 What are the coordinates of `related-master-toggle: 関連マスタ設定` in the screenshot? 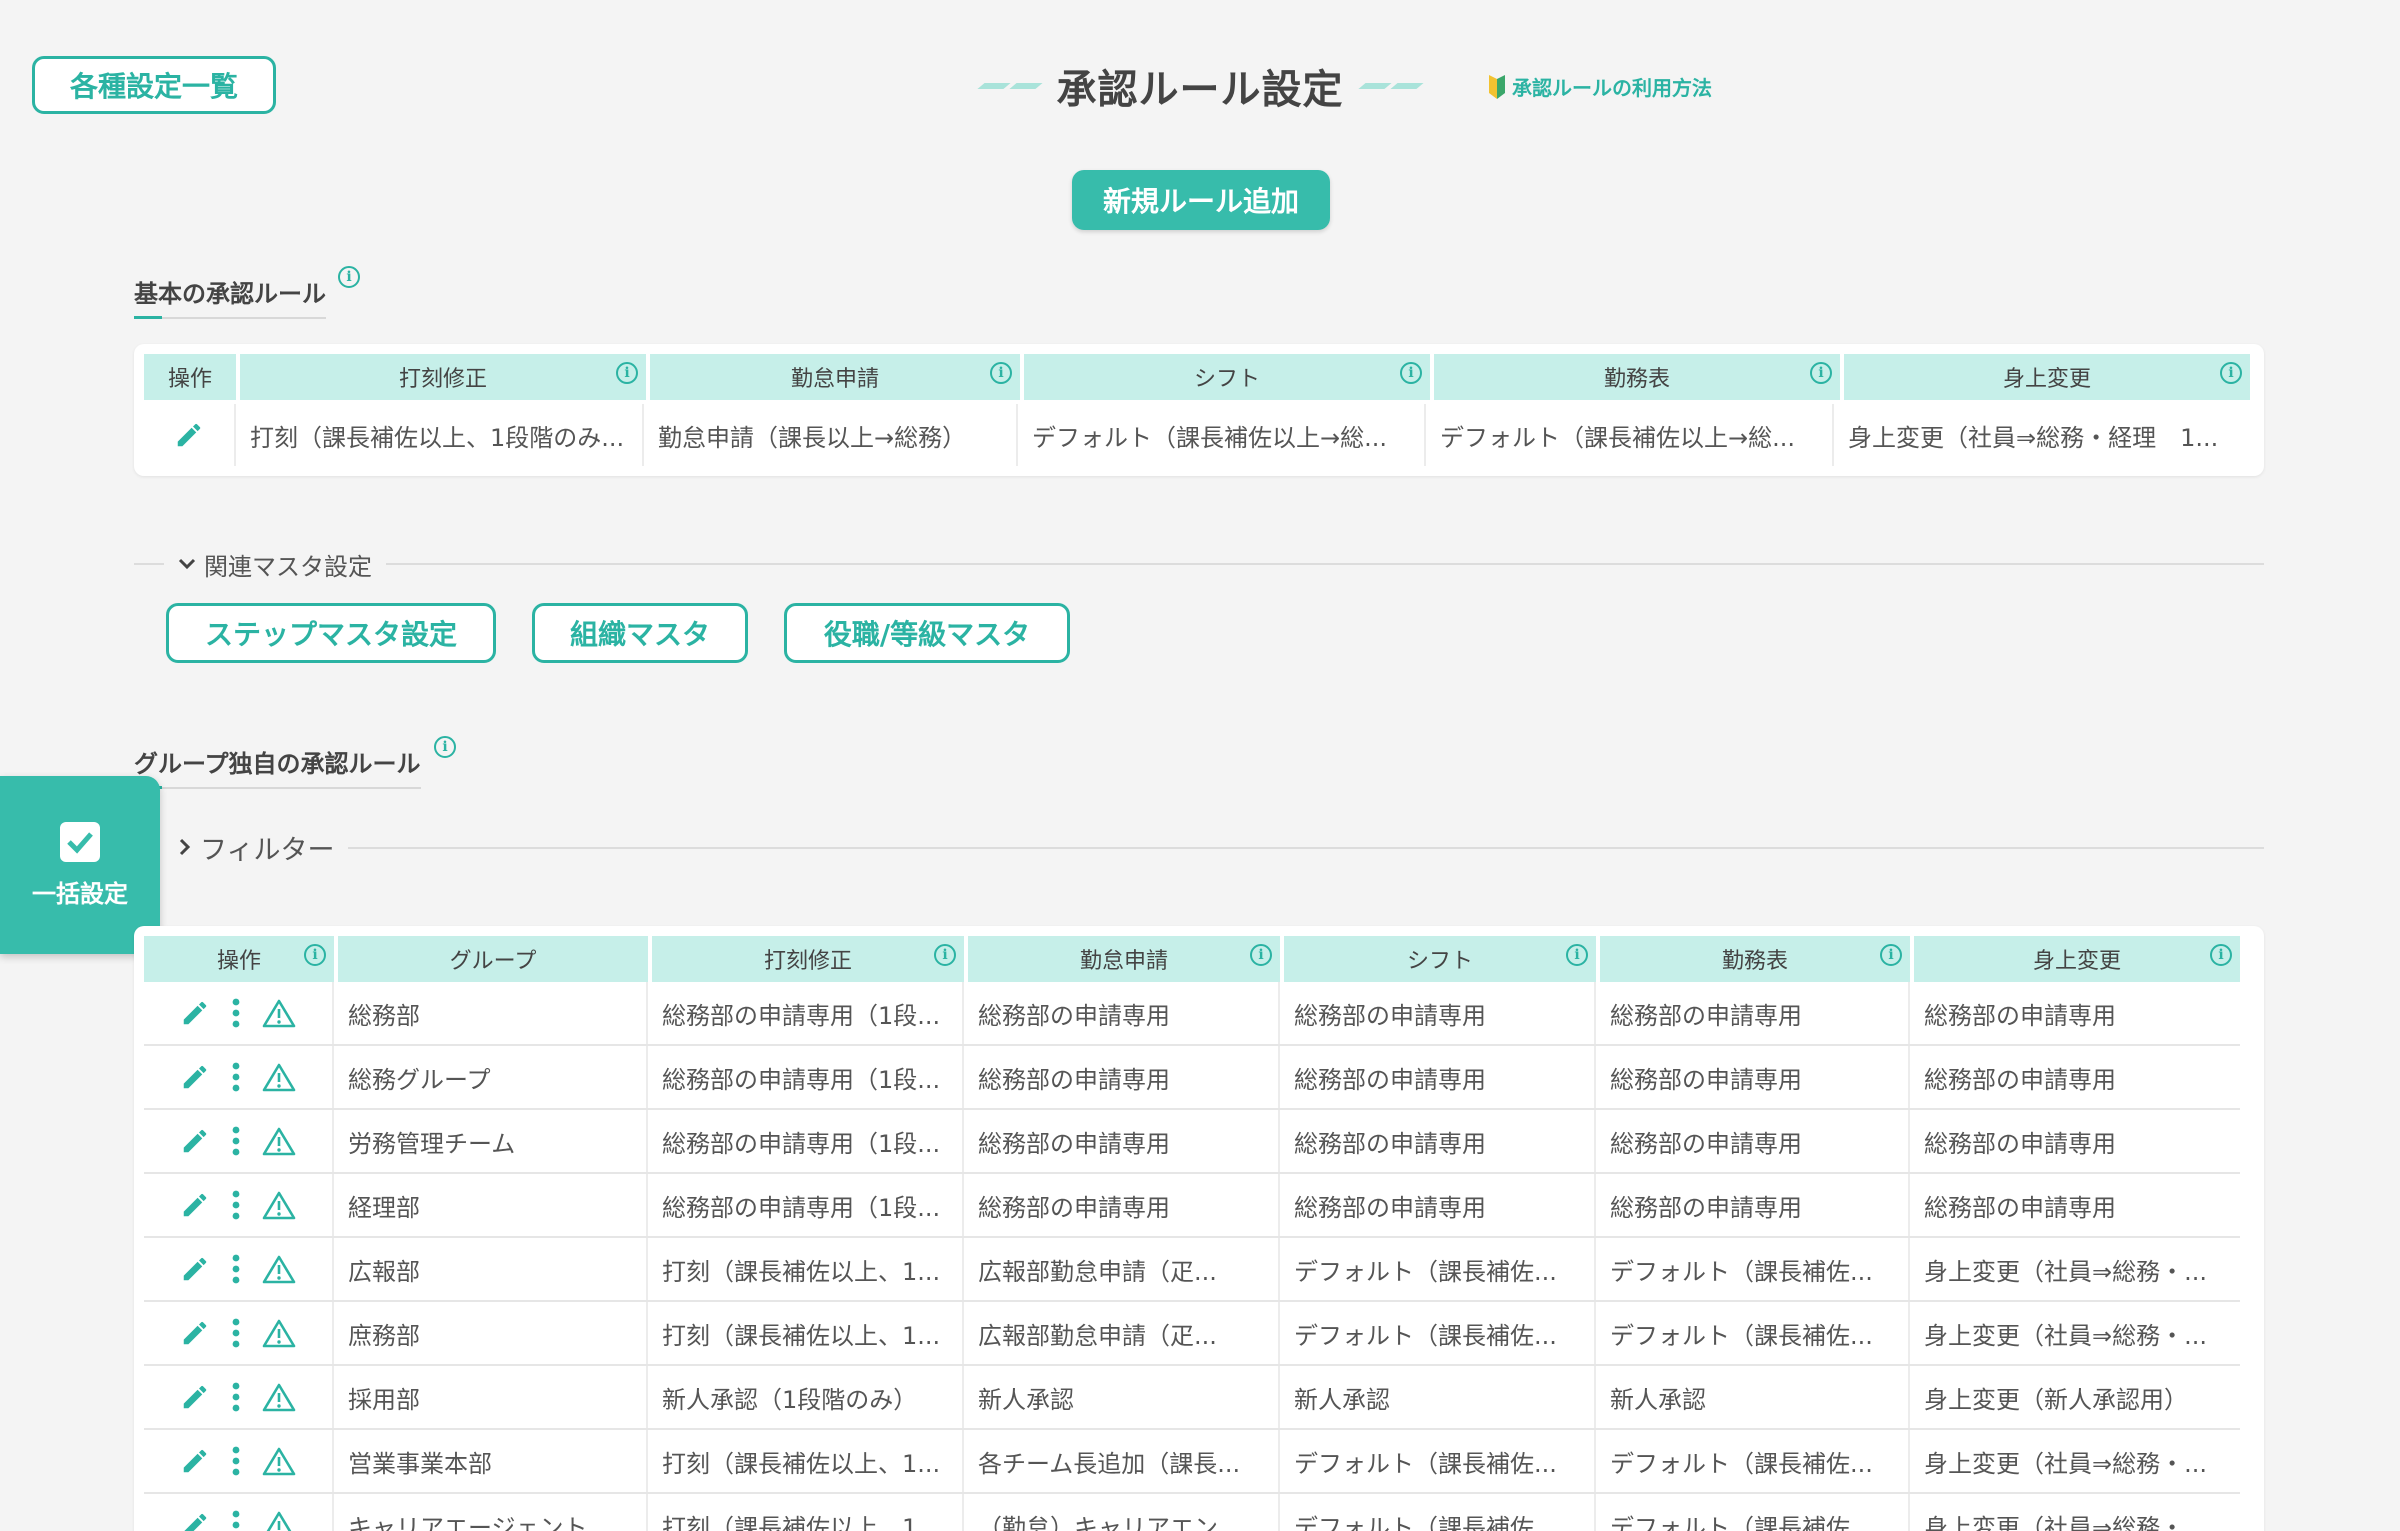 It's located at (275, 564).